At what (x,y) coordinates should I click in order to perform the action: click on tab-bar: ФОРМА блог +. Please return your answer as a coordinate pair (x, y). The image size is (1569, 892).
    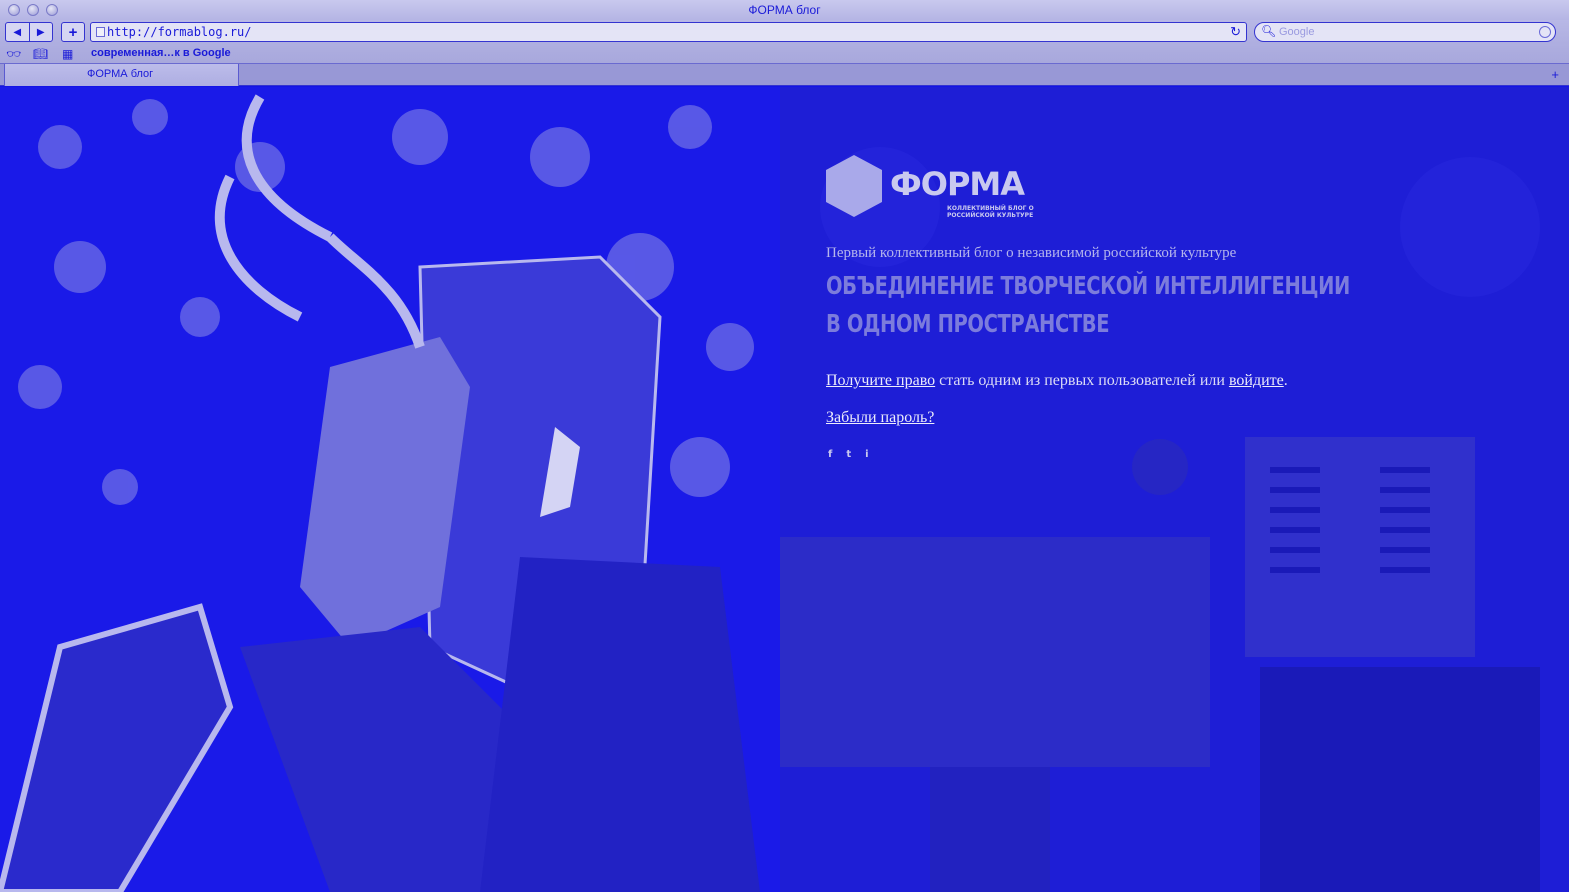
    Looking at the image, I should click on (784, 75).